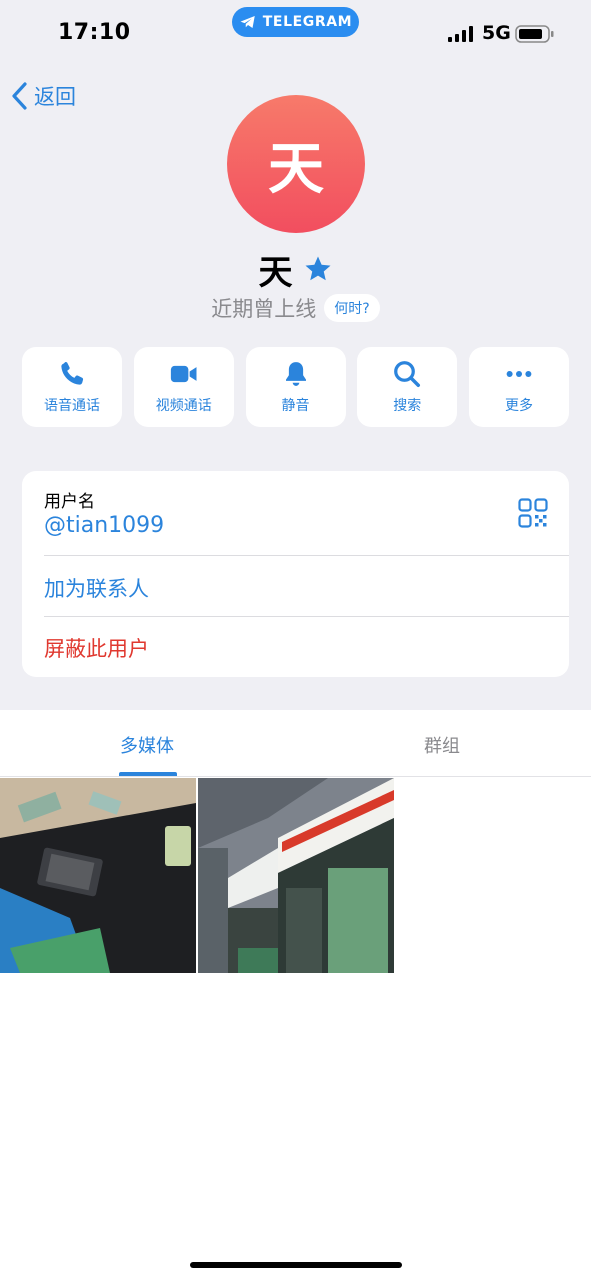 This screenshot has width=591, height=1280. I want to click on mute-button: 静音, so click(295, 387).